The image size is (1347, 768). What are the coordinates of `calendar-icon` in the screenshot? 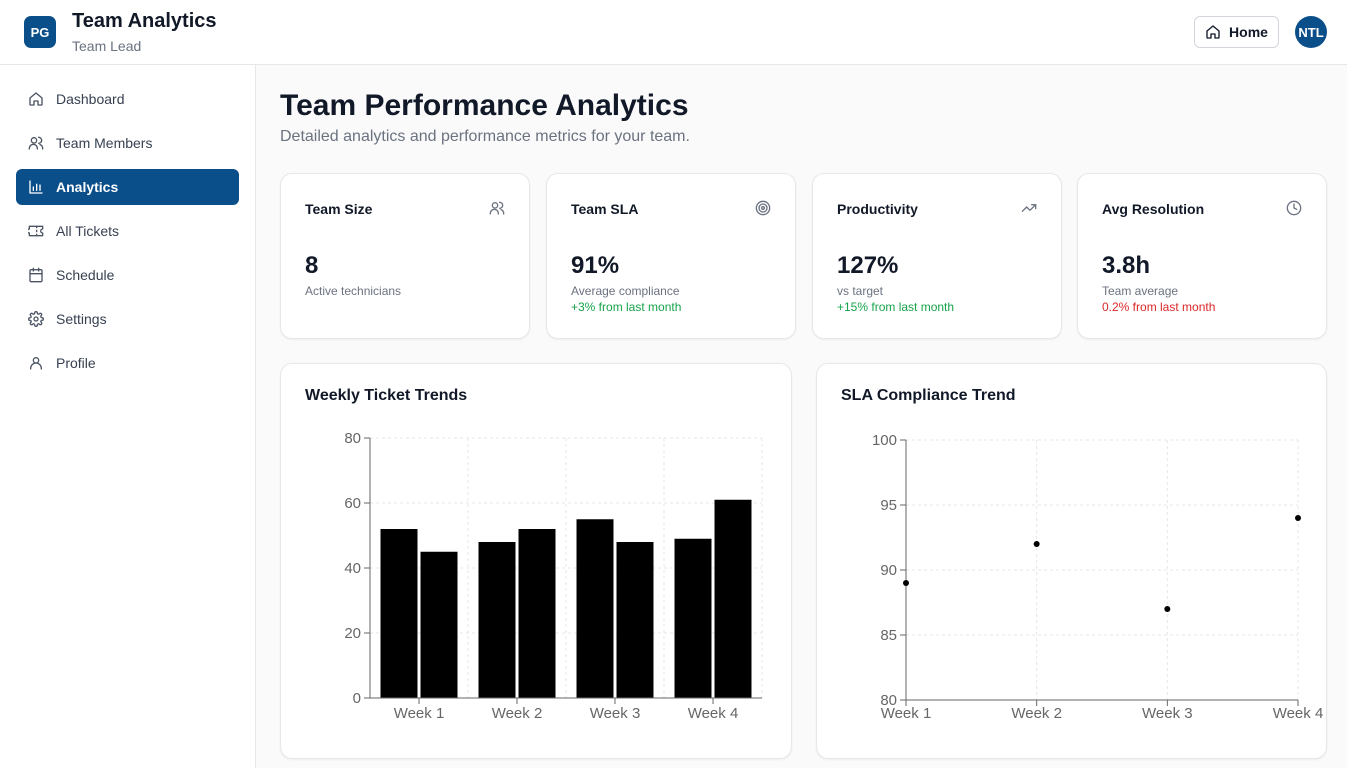 It's located at (36, 275).